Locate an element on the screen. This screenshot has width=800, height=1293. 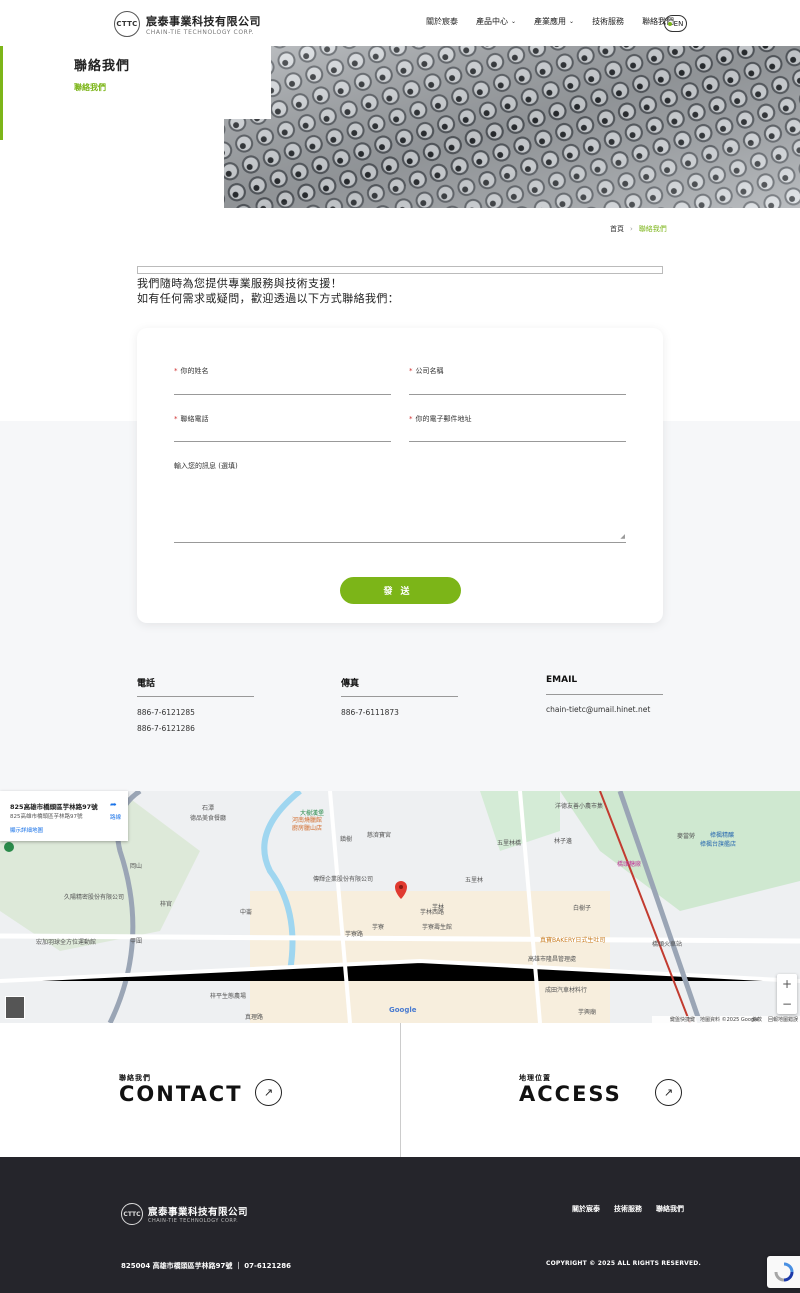
map-terms-link: 條款 is located at coordinates (757, 1019).